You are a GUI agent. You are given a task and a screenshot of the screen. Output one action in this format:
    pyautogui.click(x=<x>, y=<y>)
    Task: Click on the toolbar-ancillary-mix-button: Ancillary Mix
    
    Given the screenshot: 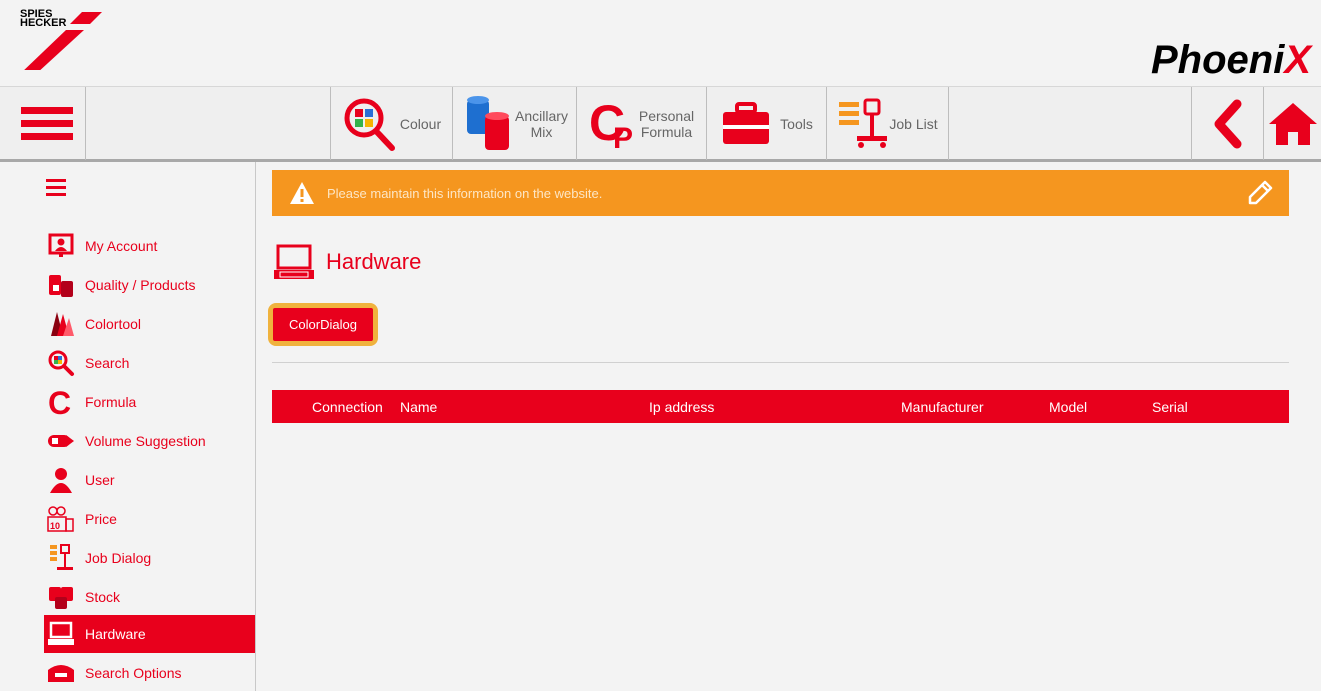 What is the action you would take?
    pyautogui.click(x=514, y=123)
    